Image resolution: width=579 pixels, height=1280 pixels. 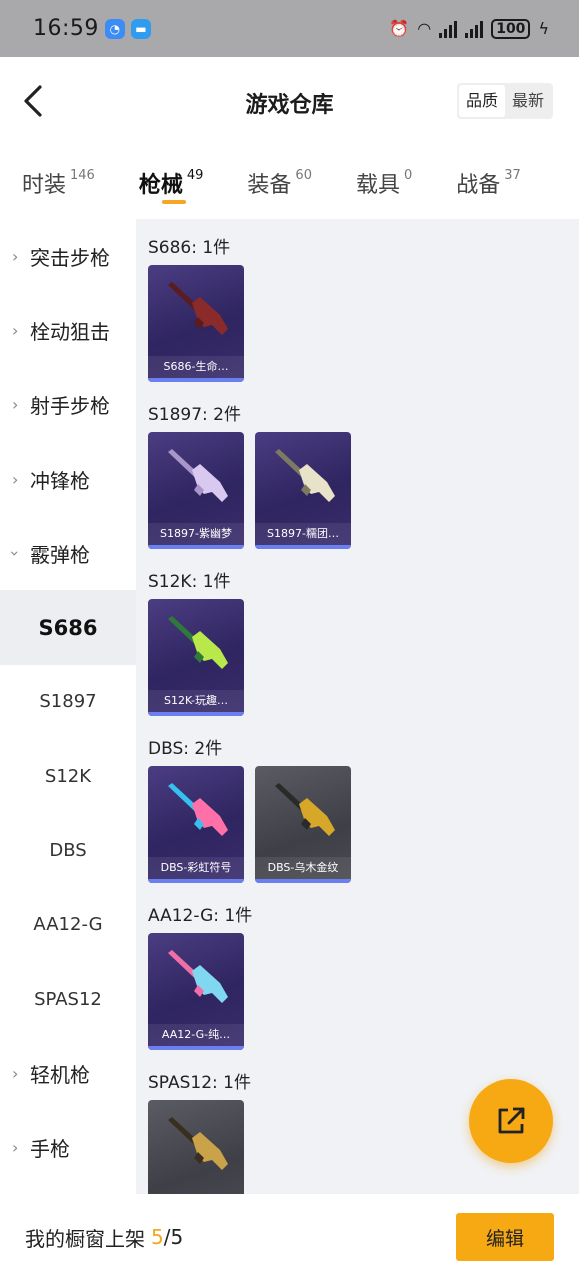 I want to click on shotgun-violet-icon, so click(x=198, y=475).